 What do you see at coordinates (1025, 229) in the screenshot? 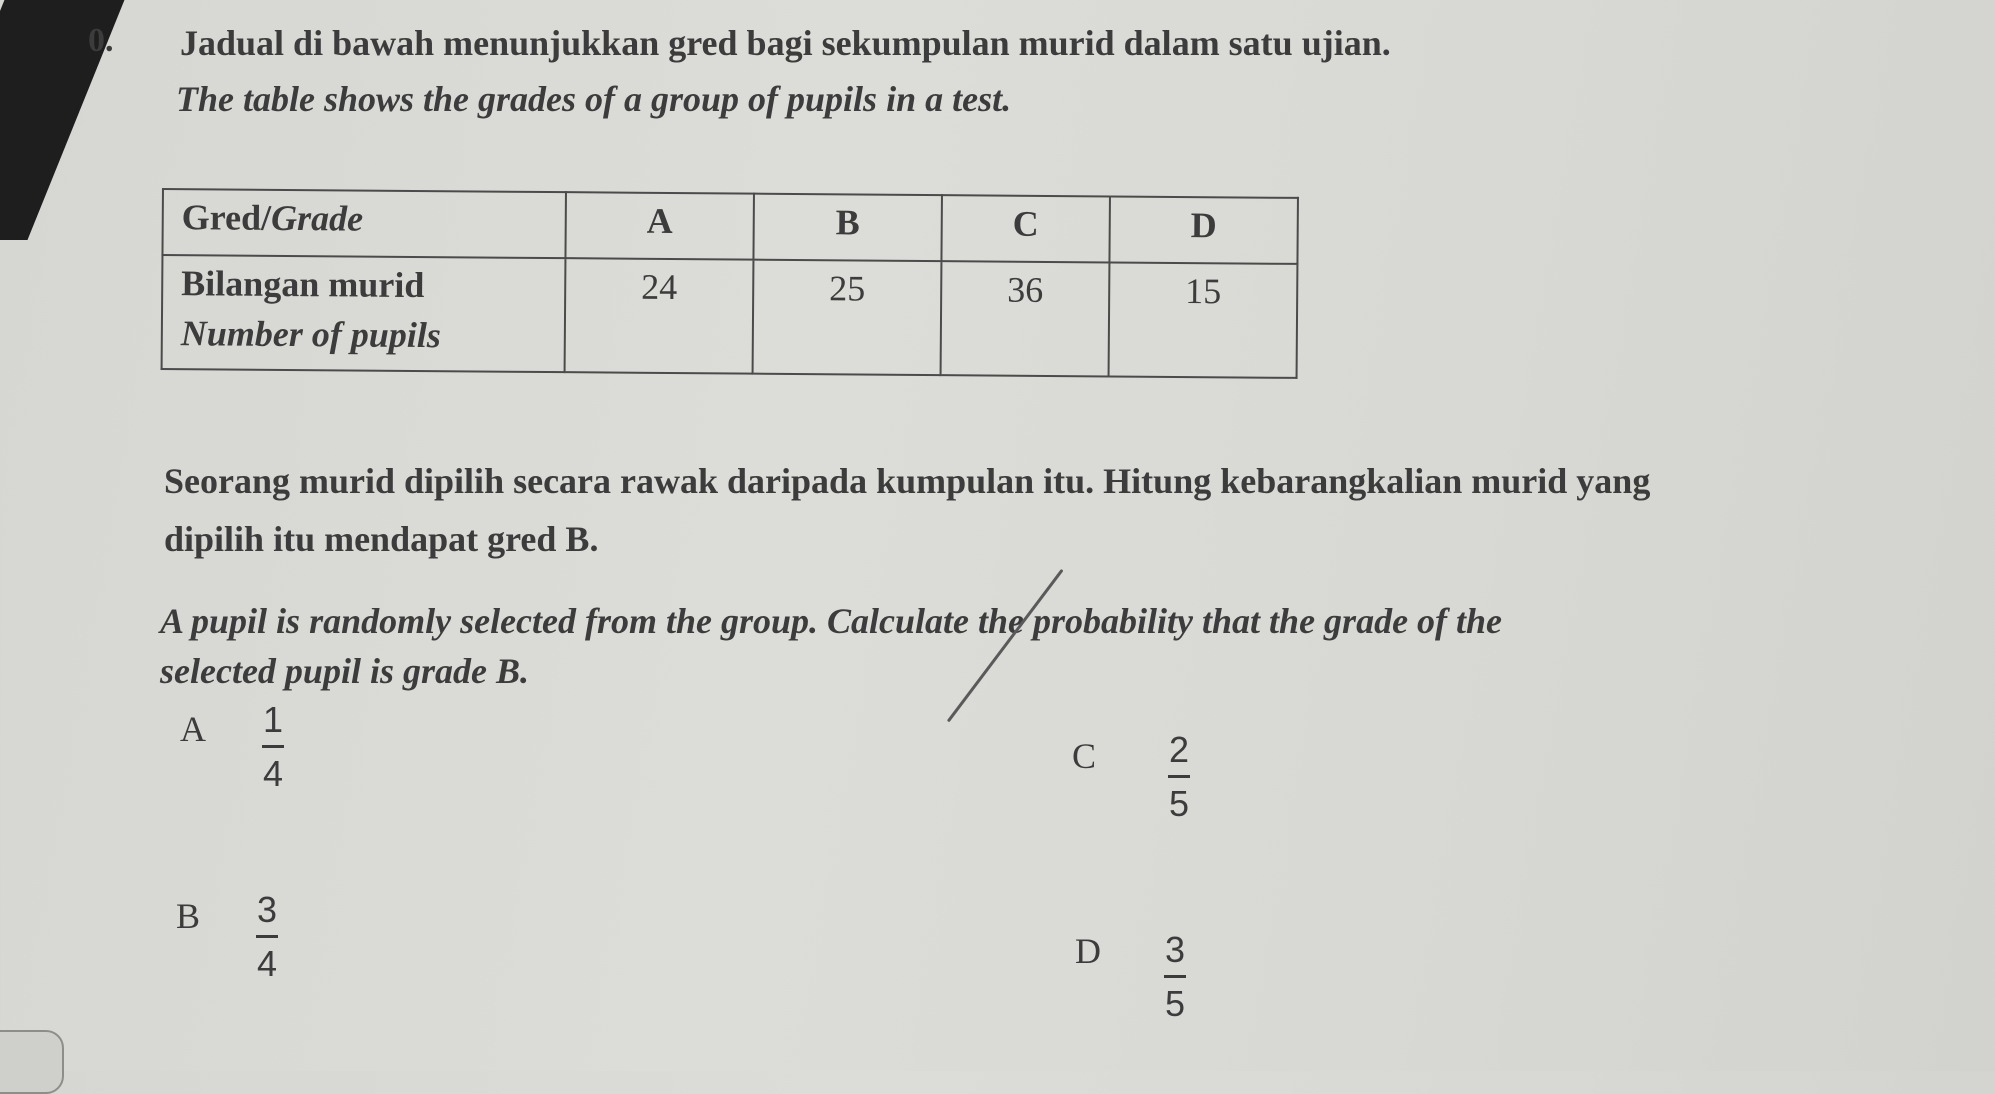
I see `grade-cell: C` at bounding box center [1025, 229].